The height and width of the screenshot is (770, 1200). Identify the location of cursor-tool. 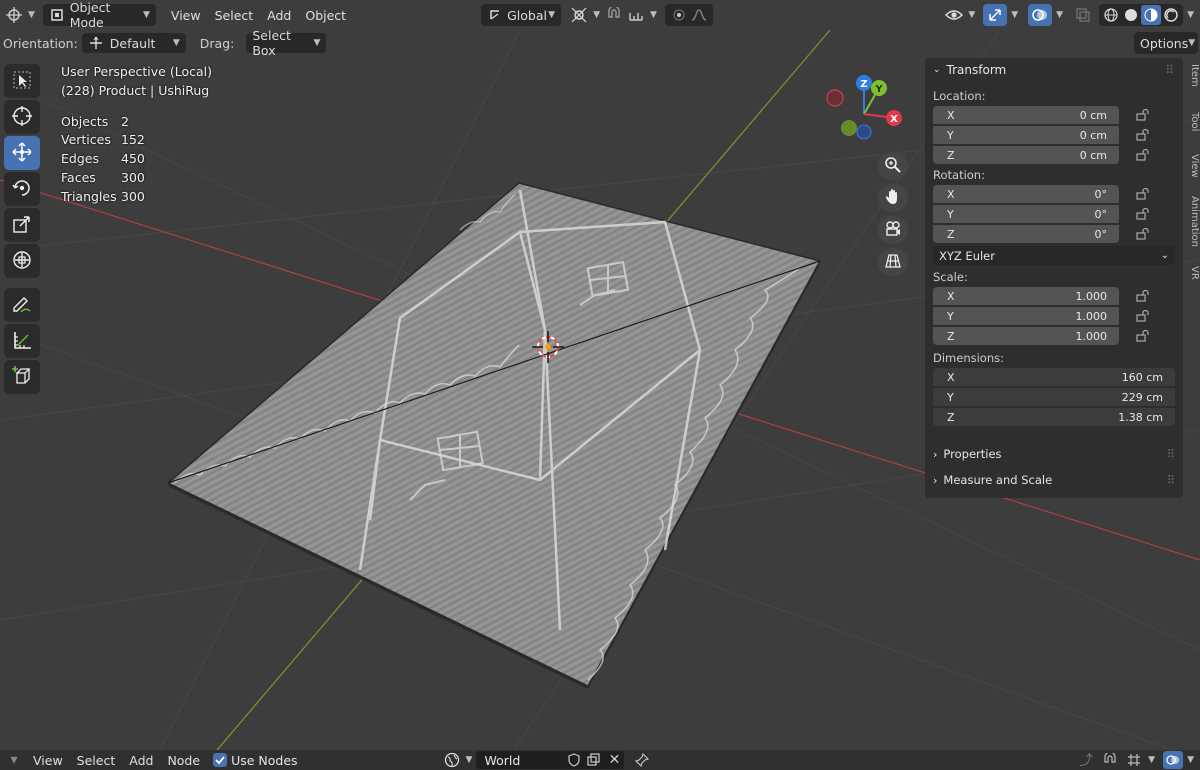
(22, 117).